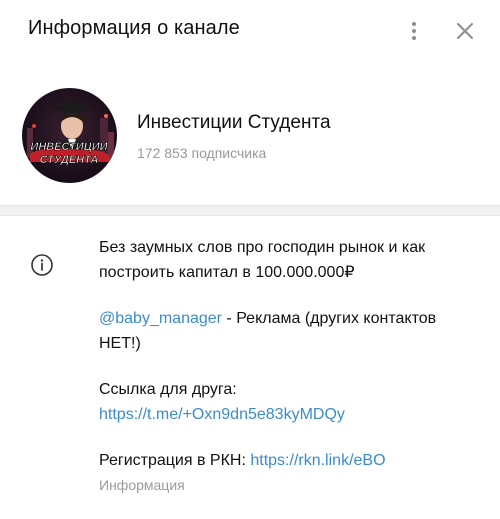 The height and width of the screenshot is (519, 500). What do you see at coordinates (69, 147) in the screenshot?
I see `avatar-text-line1: ИНВЕСТИЦИИ` at bounding box center [69, 147].